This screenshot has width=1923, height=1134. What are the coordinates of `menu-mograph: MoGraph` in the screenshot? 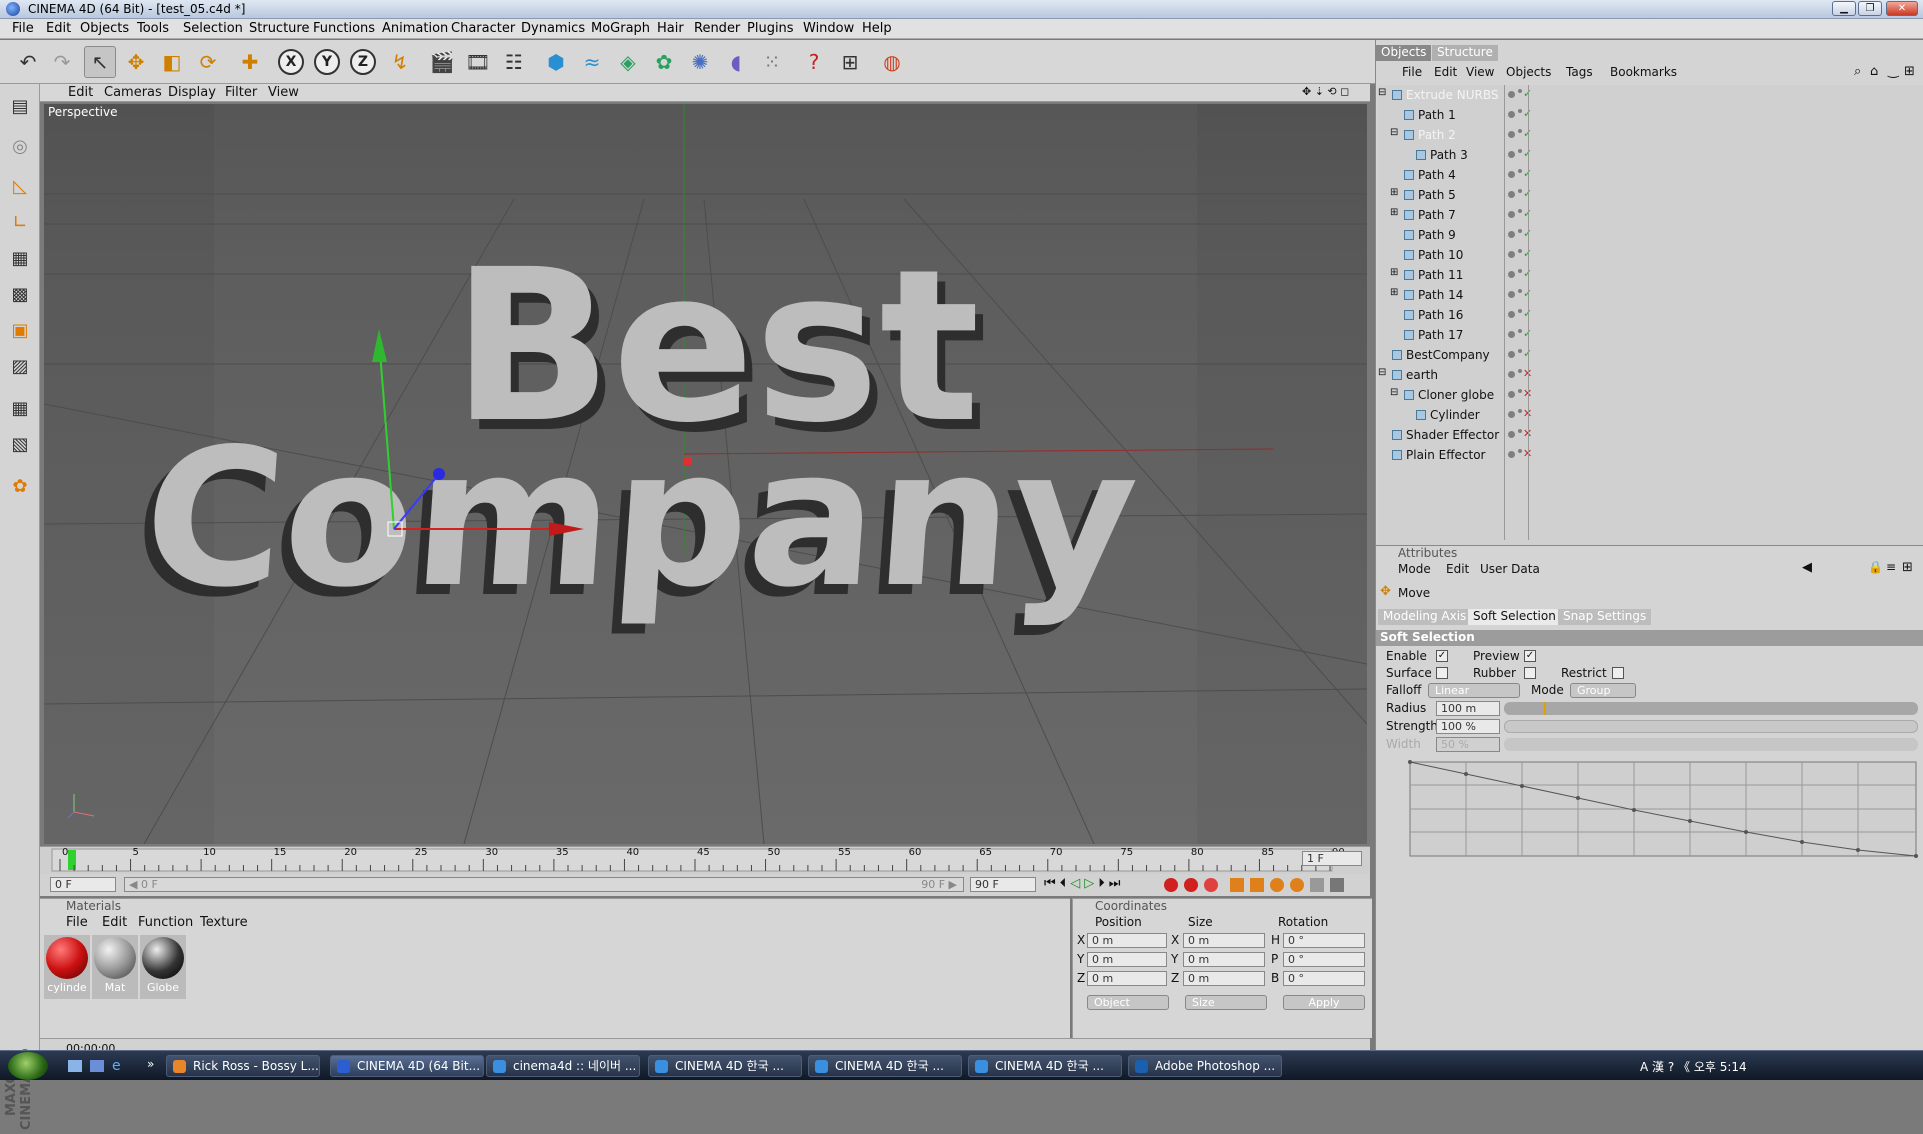 It's located at (620, 28).